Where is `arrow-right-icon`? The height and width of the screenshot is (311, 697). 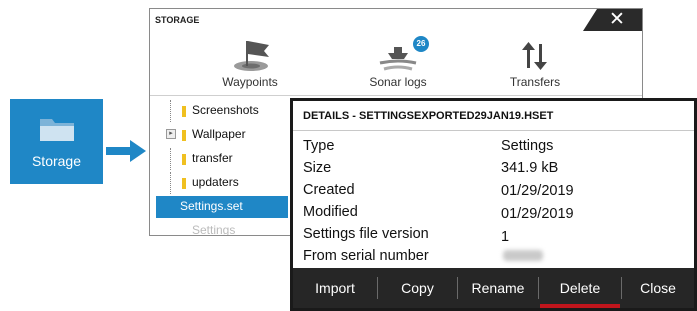 arrow-right-icon is located at coordinates (126, 151).